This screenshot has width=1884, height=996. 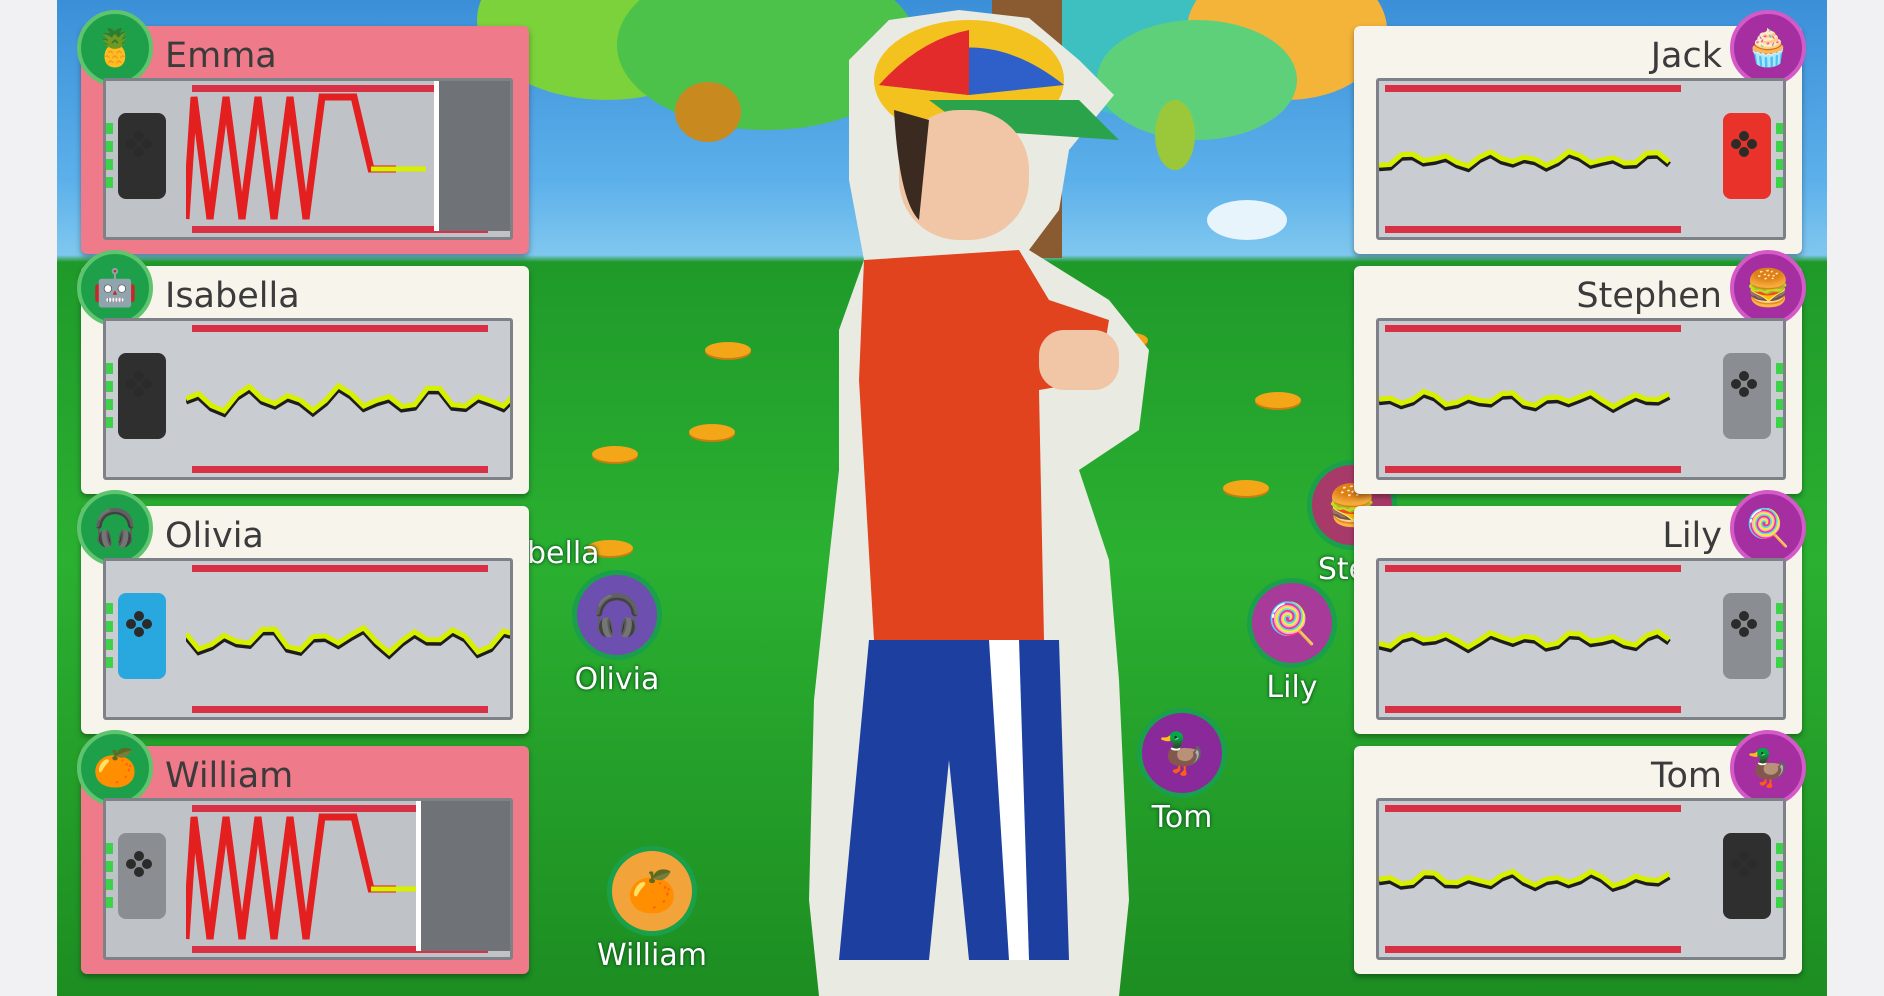 I want to click on field-pointer-olivia: 🎧 Olivia, so click(x=617, y=633).